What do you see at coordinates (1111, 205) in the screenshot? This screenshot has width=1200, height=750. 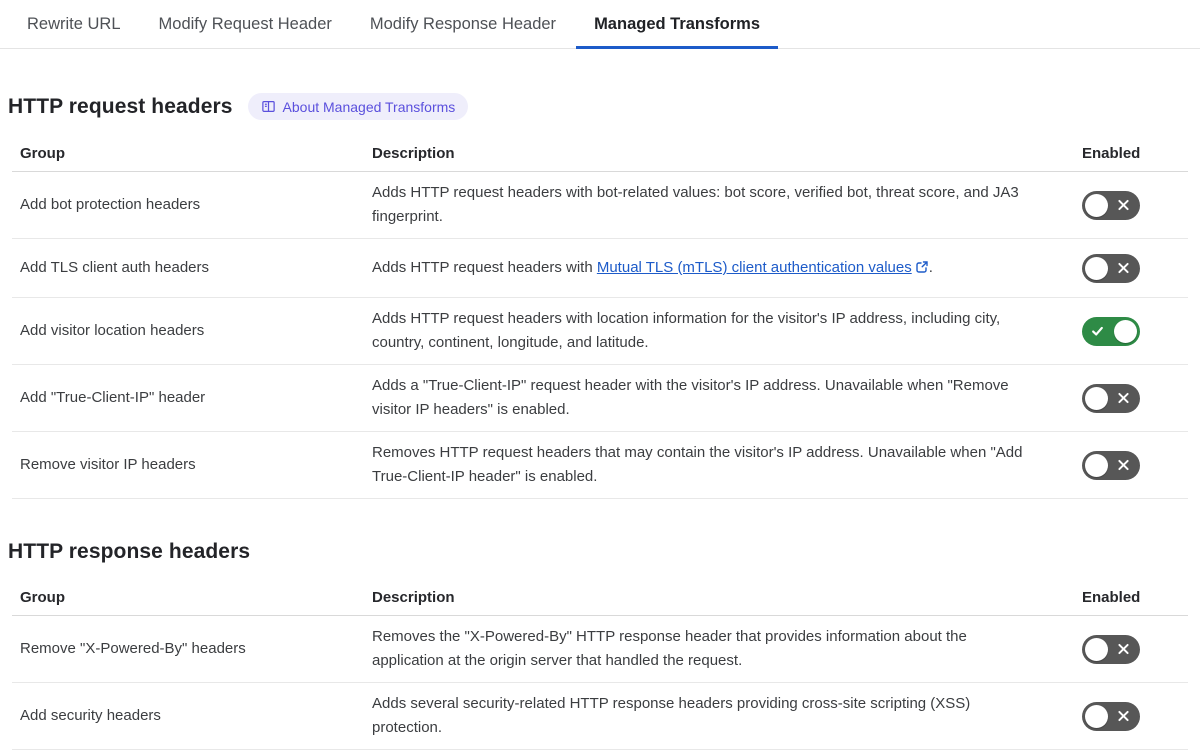 I see `toggle-add-bot-protection-headers` at bounding box center [1111, 205].